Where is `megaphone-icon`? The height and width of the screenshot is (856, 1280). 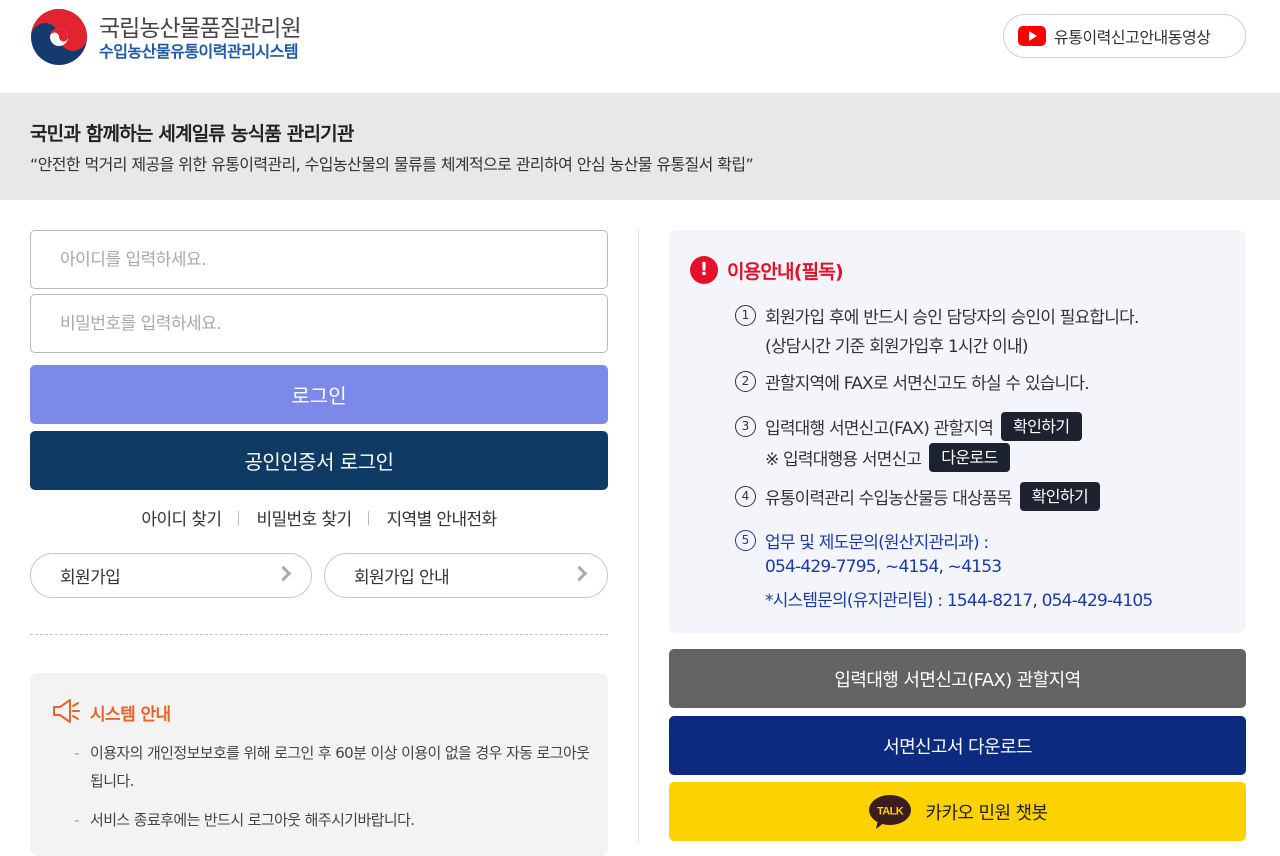 megaphone-icon is located at coordinates (66, 711).